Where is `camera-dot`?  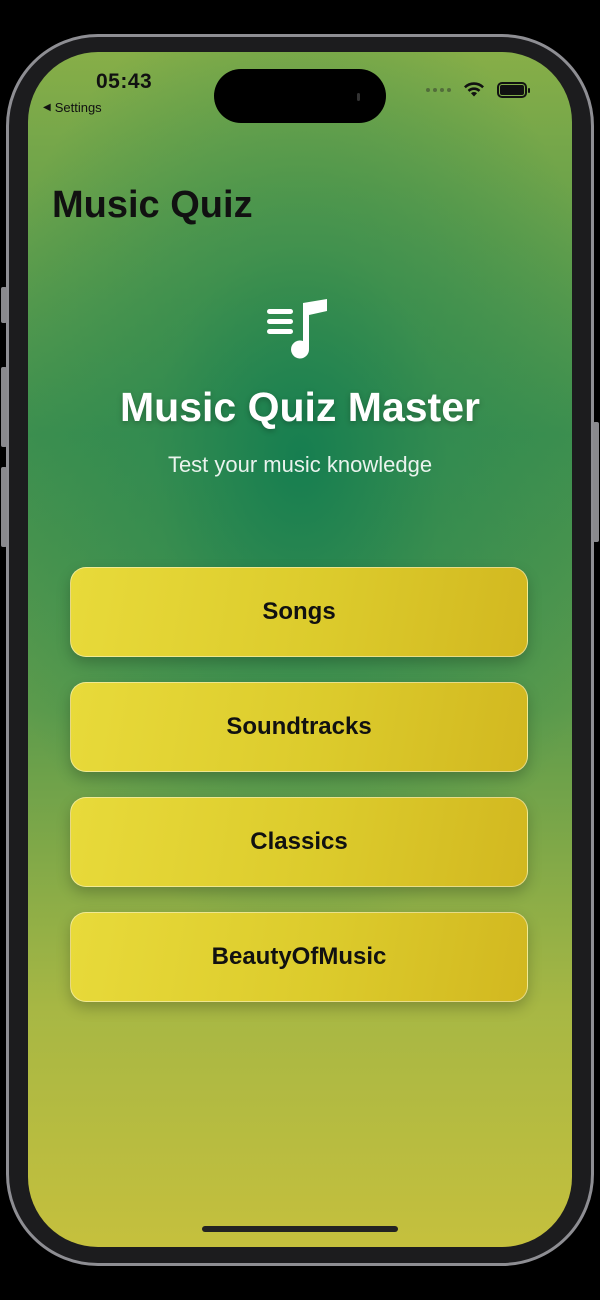 camera-dot is located at coordinates (358, 97).